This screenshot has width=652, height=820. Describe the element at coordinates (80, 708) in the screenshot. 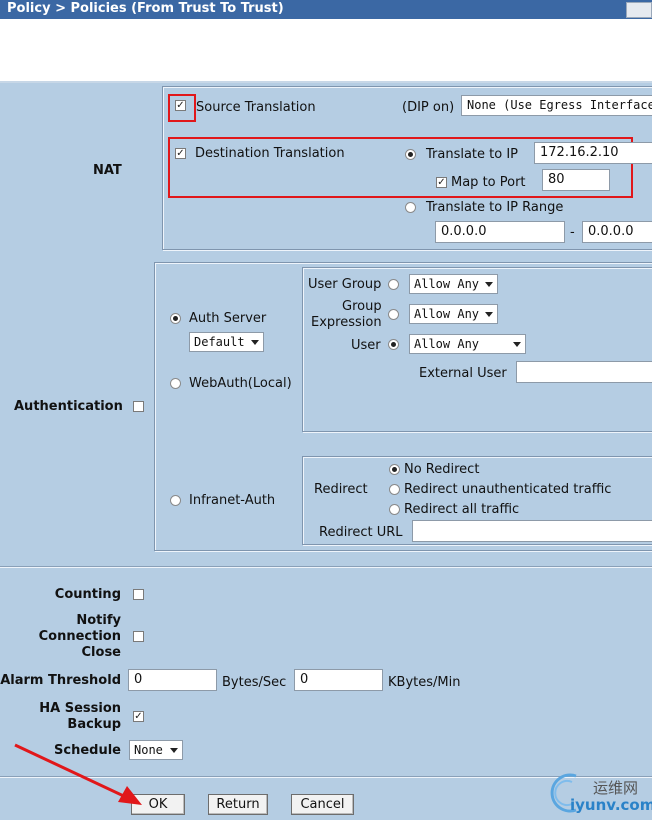

I see `ha-session-label-1: HA Session` at that location.